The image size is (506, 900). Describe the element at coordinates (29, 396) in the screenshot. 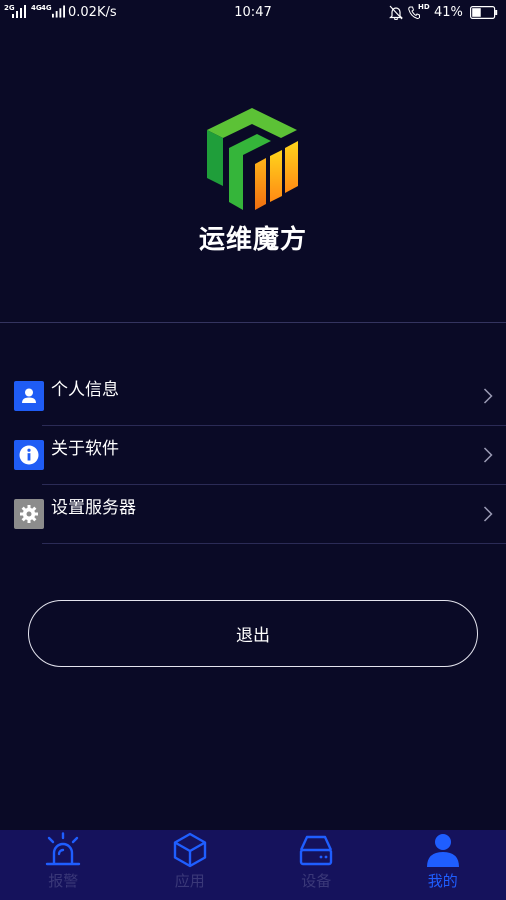

I see `user-icon` at that location.